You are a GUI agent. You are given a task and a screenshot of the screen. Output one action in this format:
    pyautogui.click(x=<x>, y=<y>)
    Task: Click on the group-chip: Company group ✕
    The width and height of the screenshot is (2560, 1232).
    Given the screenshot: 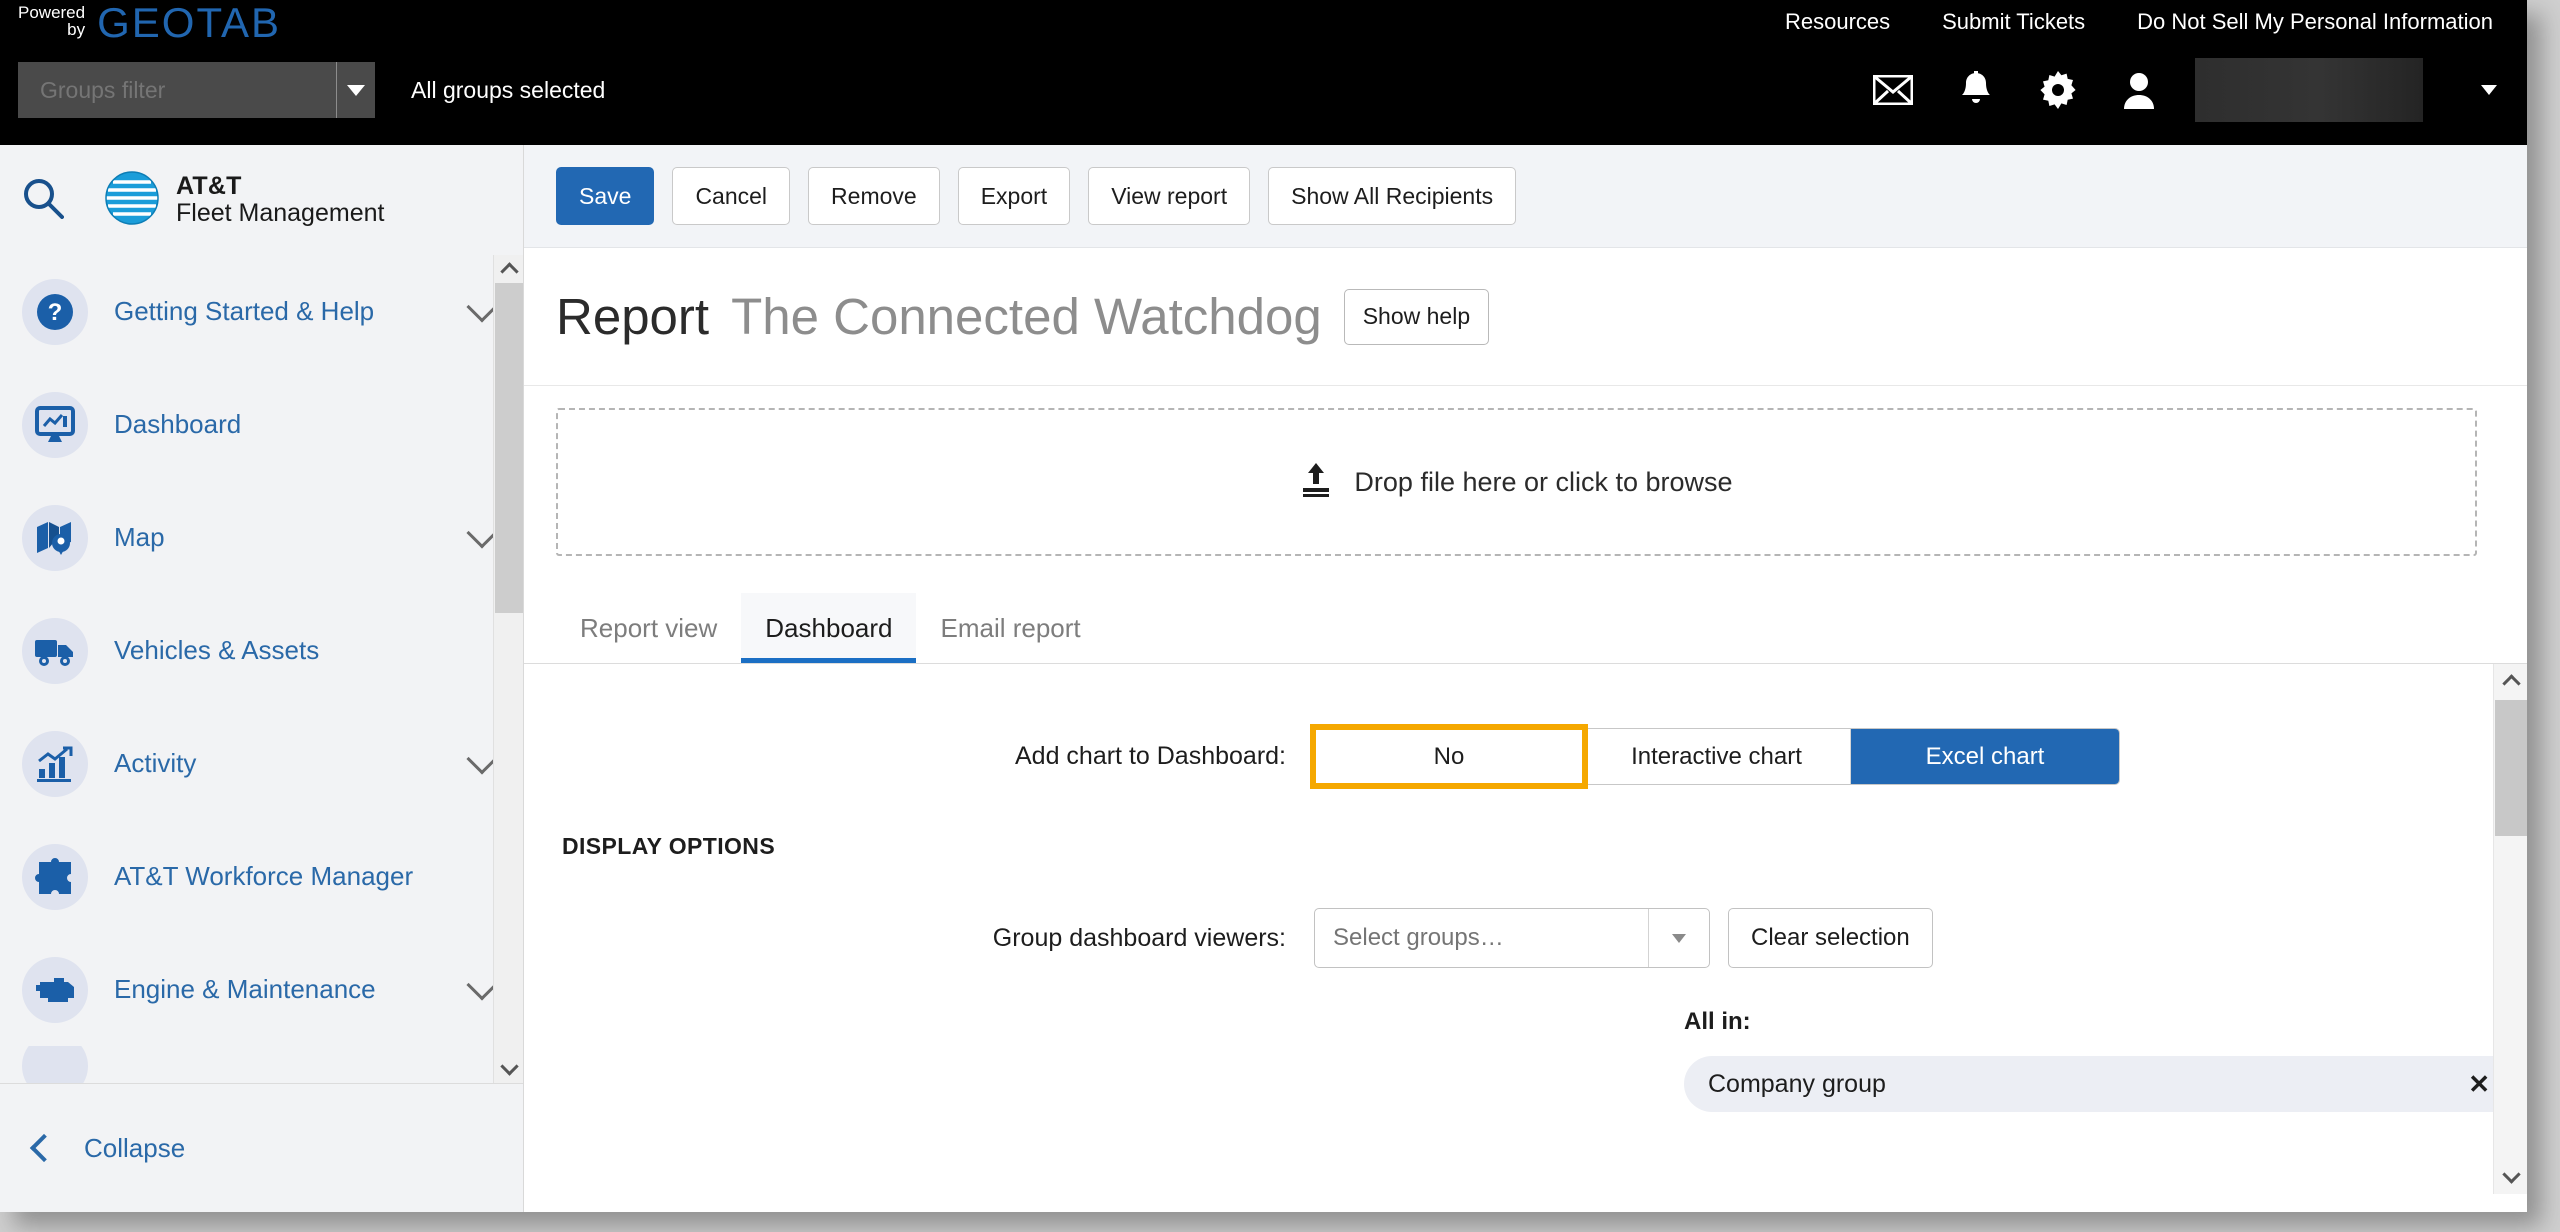 What is the action you would take?
    pyautogui.click(x=2103, y=1084)
    